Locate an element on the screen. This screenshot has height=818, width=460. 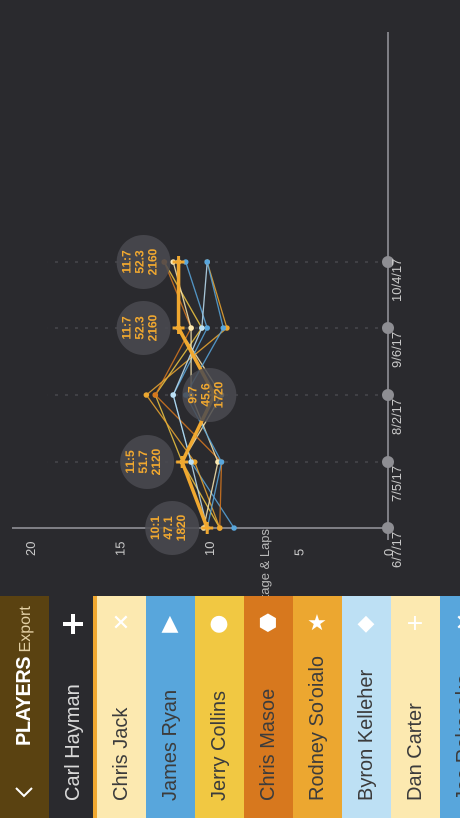
player-name: Chris Jack is located at coordinates (121, 754).